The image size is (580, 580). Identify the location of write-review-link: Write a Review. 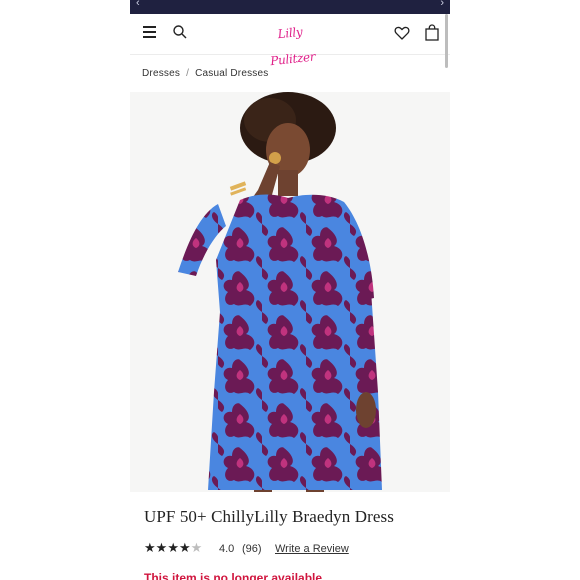
(312, 549).